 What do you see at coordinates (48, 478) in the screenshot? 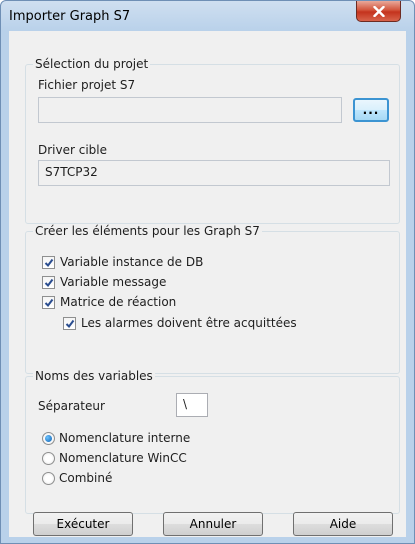
I see `radio-combined` at bounding box center [48, 478].